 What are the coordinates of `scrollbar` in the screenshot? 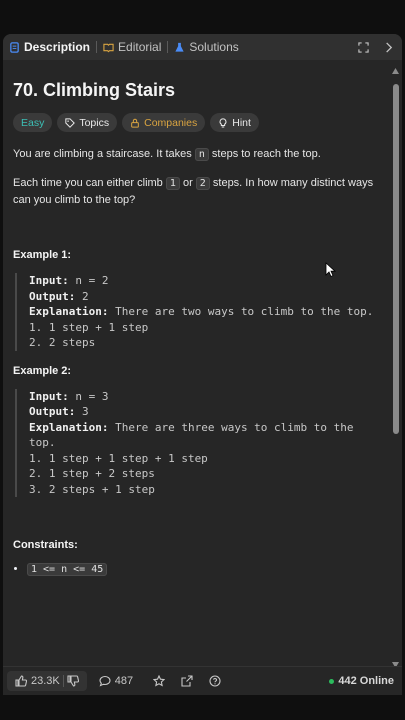 It's located at (395, 381).